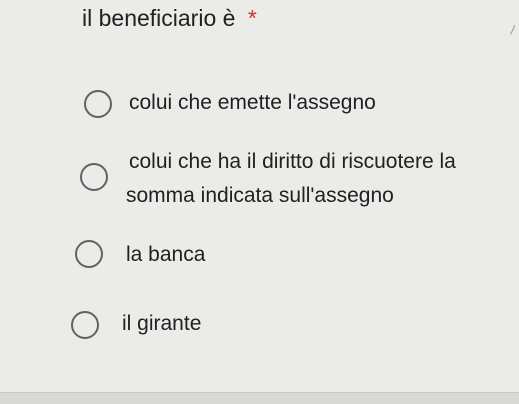  What do you see at coordinates (292, 161) in the screenshot?
I see `option-2-label-line-1: colui che ha il diritto di riscuotere la` at bounding box center [292, 161].